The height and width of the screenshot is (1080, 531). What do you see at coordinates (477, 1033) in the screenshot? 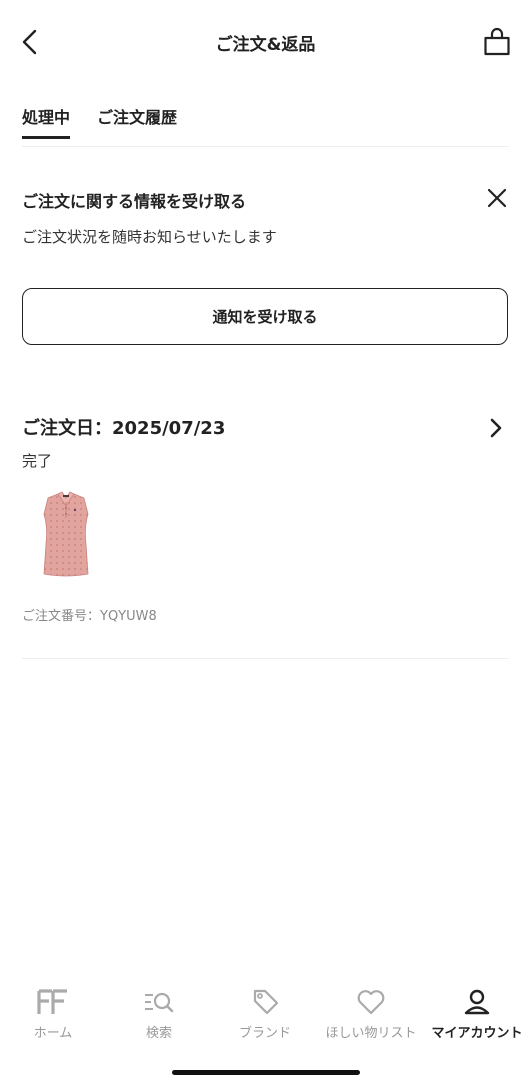
I see `nav-account-label: マイアカウント` at bounding box center [477, 1033].